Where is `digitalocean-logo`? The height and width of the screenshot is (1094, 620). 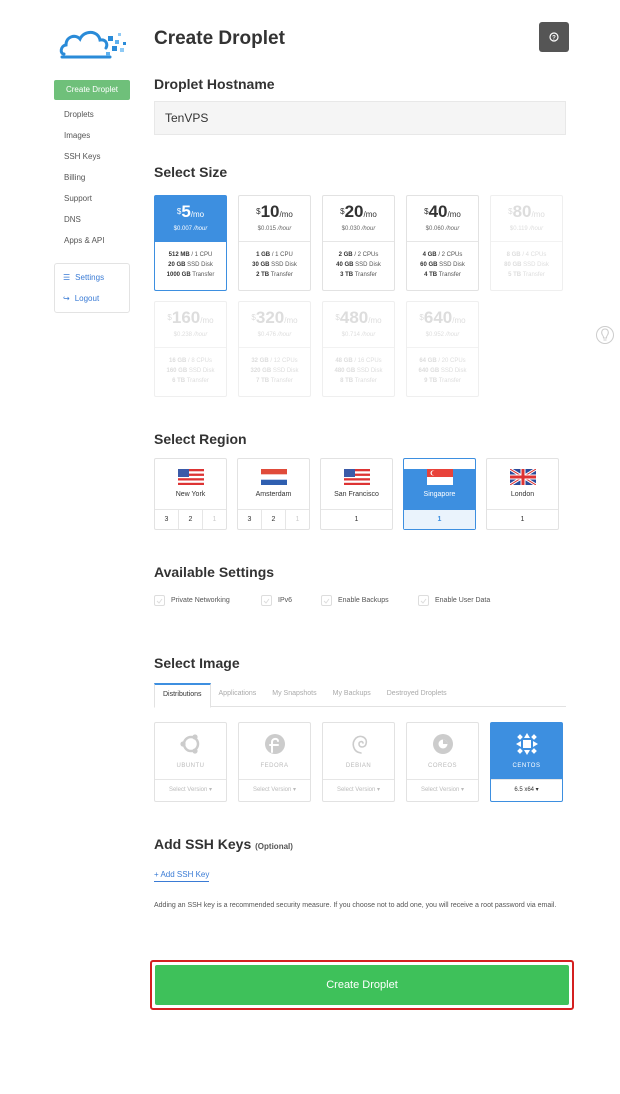 digitalocean-logo is located at coordinates (94, 42).